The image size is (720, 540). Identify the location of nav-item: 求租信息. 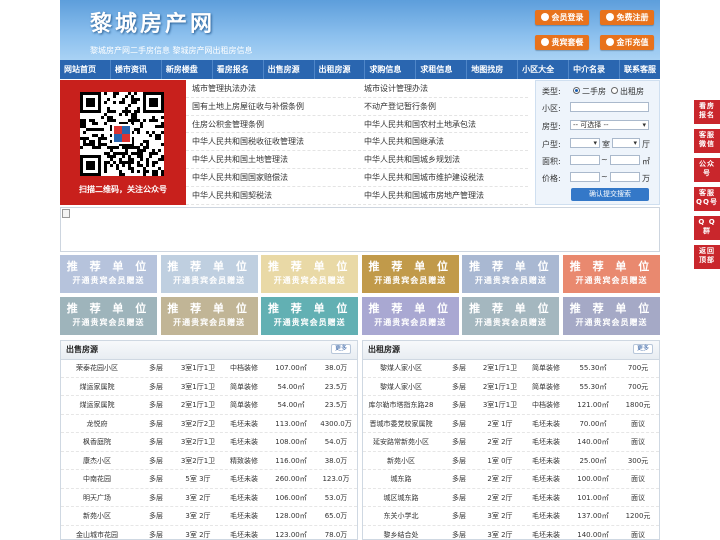
(435, 69).